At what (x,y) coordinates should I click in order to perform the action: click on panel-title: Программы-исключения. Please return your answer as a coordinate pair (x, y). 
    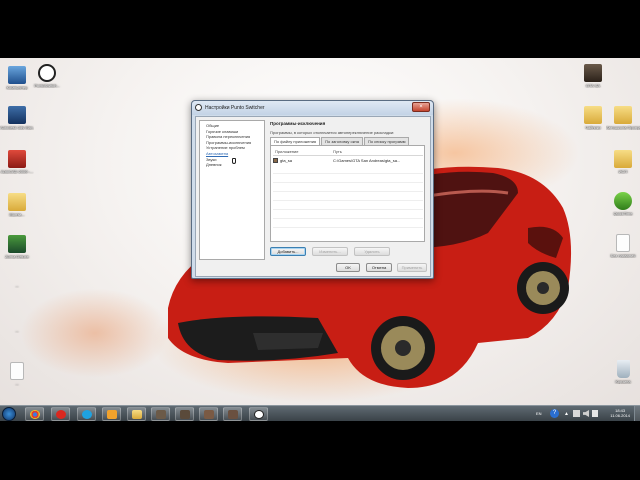
    Looking at the image, I should click on (298, 123).